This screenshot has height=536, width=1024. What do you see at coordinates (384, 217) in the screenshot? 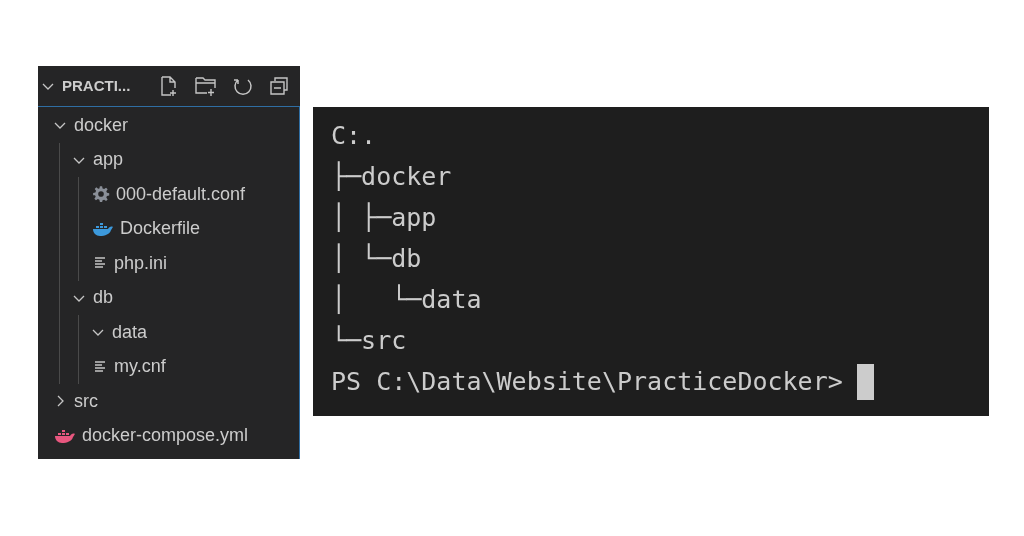
I see `terminal-line: │ ├─app` at bounding box center [384, 217].